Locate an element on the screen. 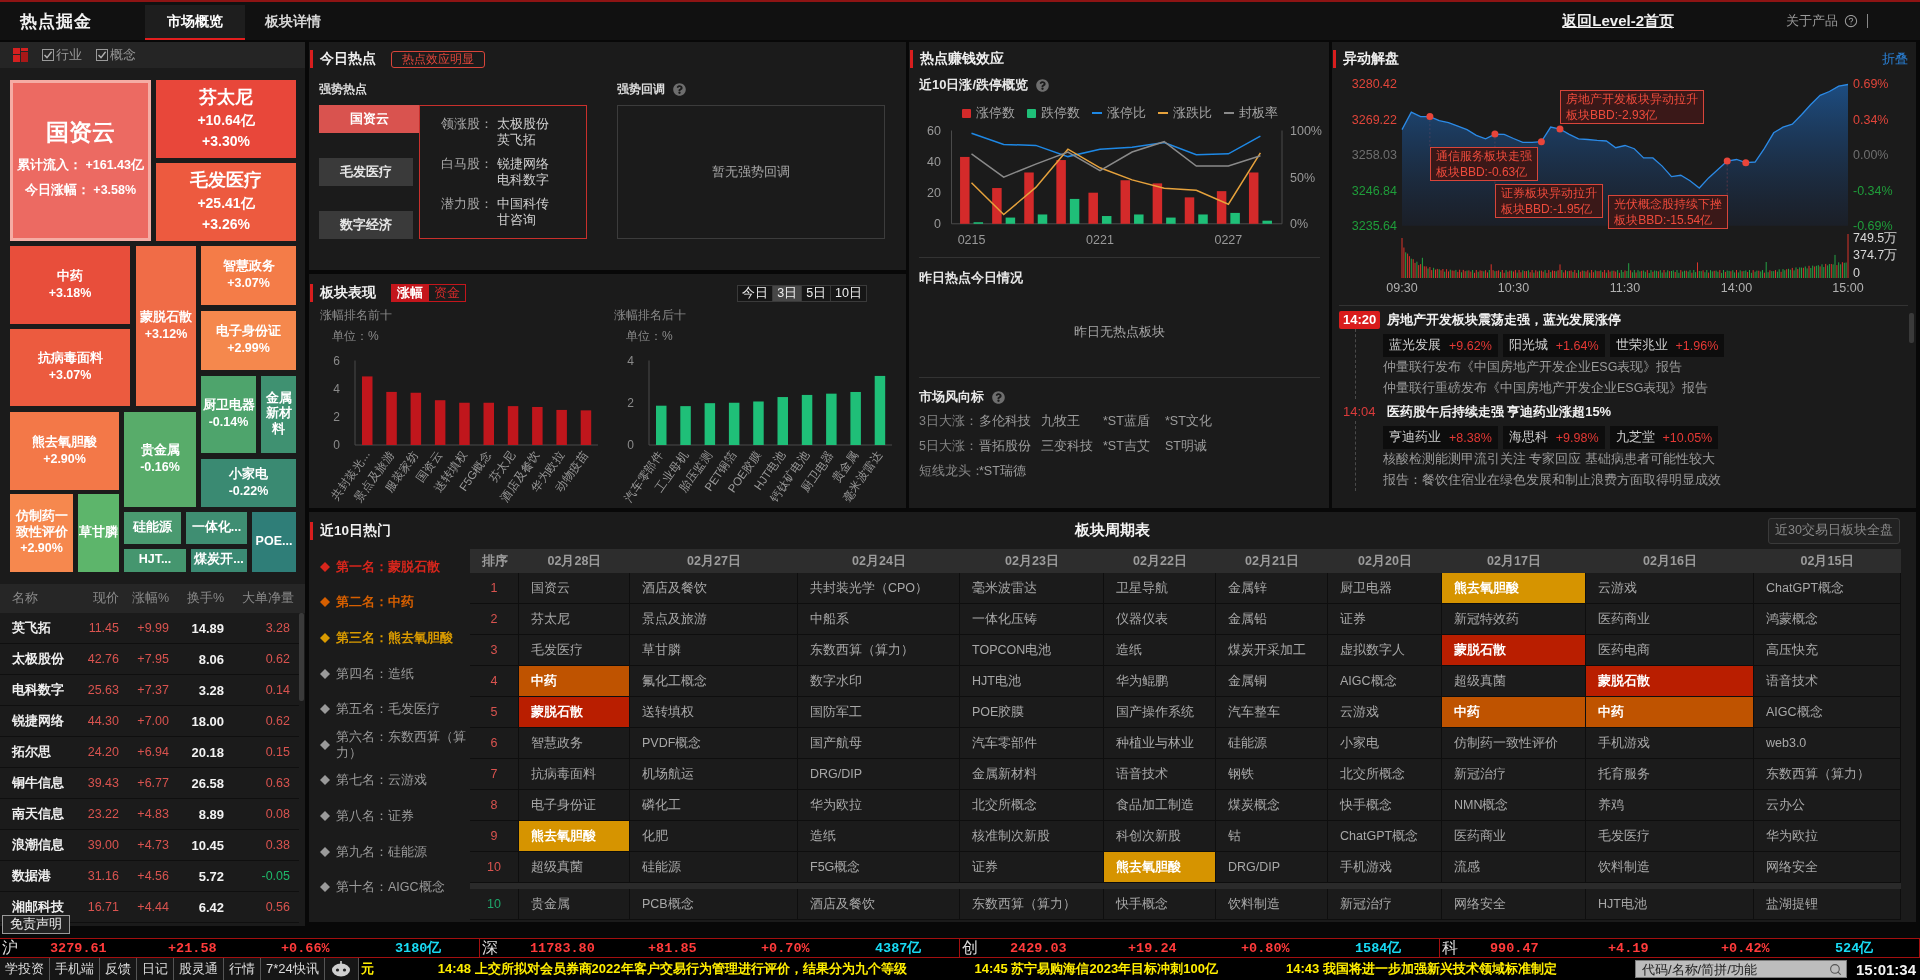  ranking-item: 第十名：AIGC概念 is located at coordinates (390, 887).